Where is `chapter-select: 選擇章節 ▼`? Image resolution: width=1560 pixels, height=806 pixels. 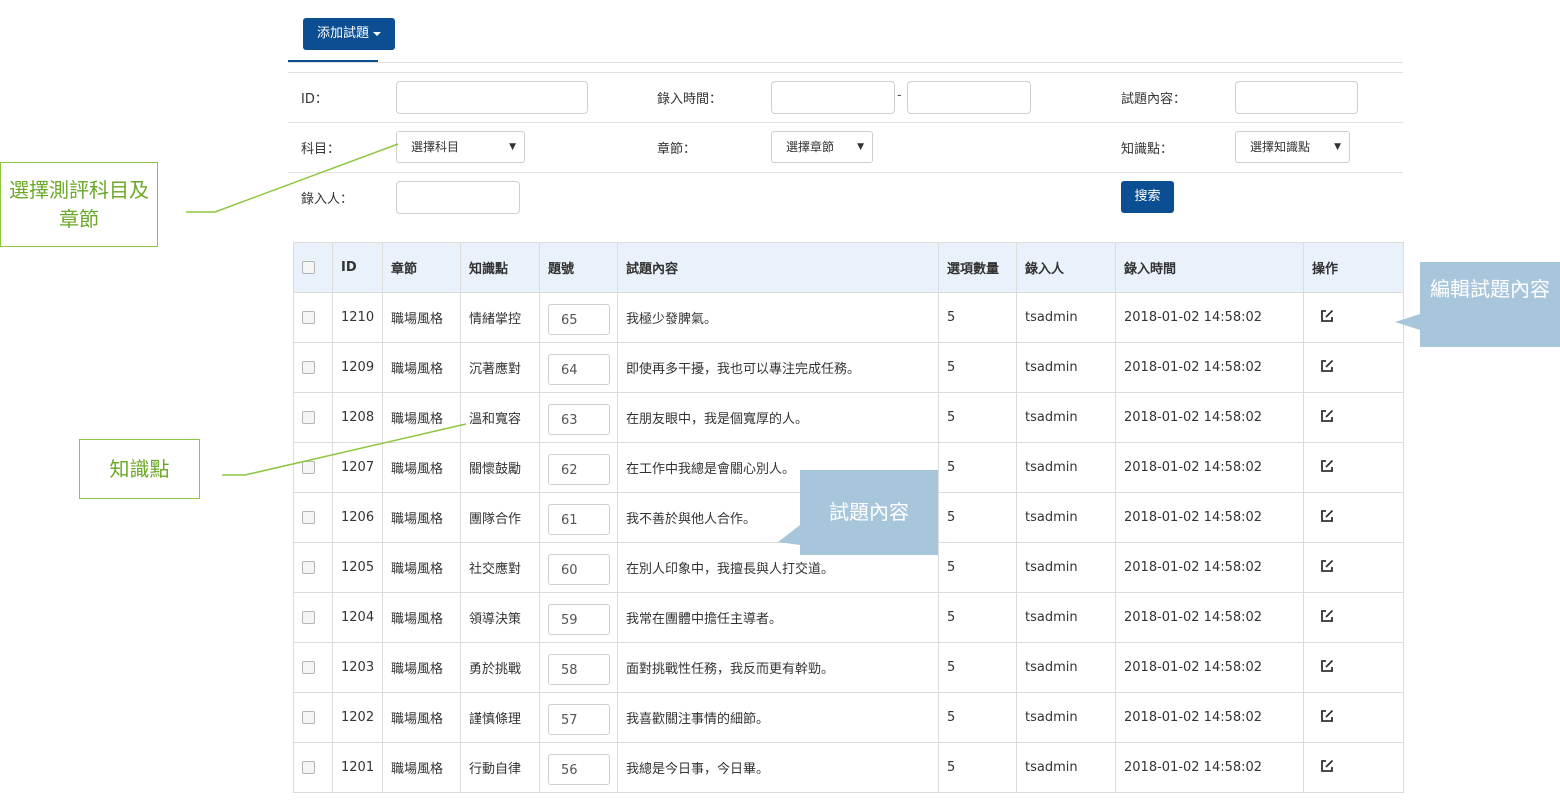 chapter-select: 選擇章節 ▼ is located at coordinates (822, 147).